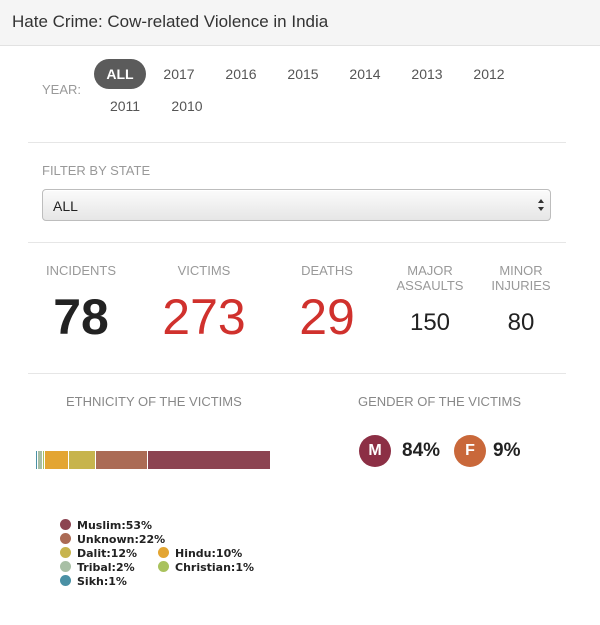 The height and width of the screenshot is (625, 600). I want to click on bar-segment-unknown, so click(122, 460).